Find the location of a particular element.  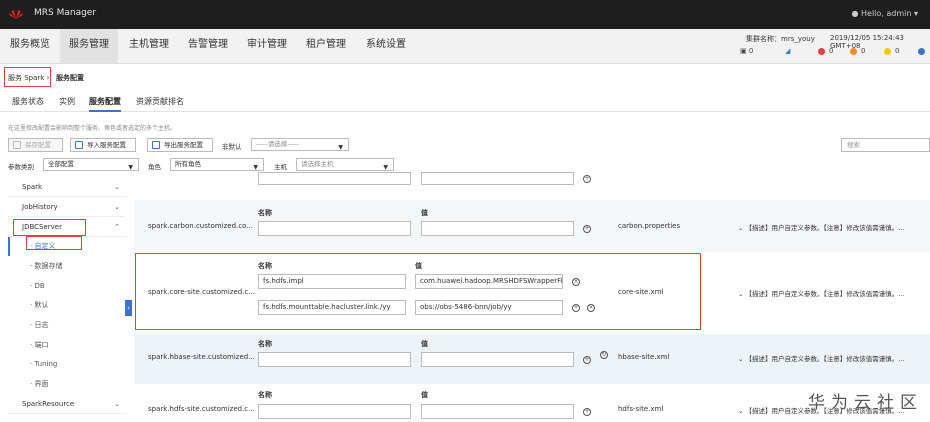

config-value-input: obs://obs-5486-bnn/job/yy is located at coordinates (489, 307).